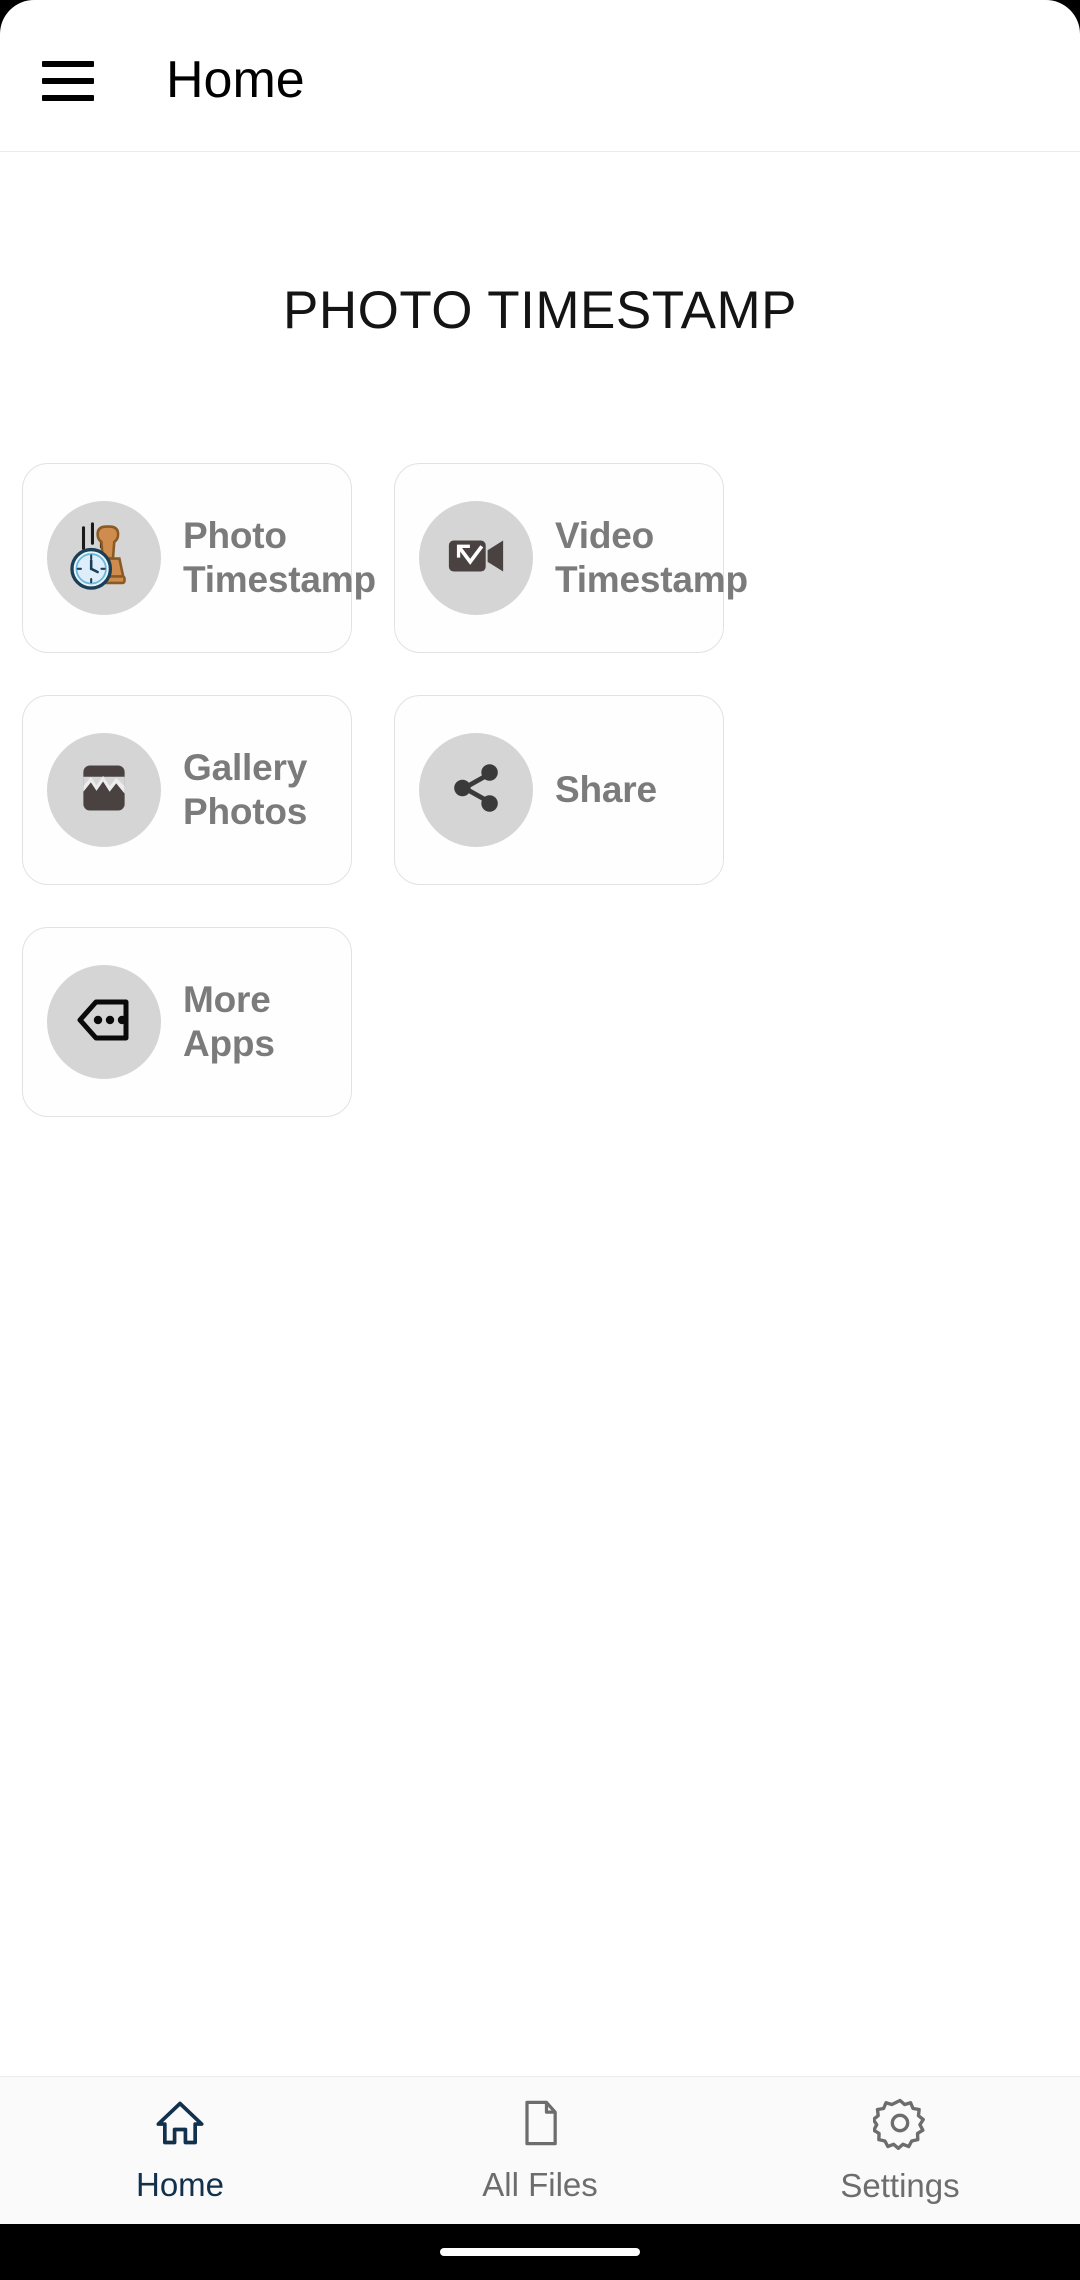 The width and height of the screenshot is (1080, 2280). Describe the element at coordinates (539, 310) in the screenshot. I see `screen-heading: PHOTO TIMESTAMP` at that location.